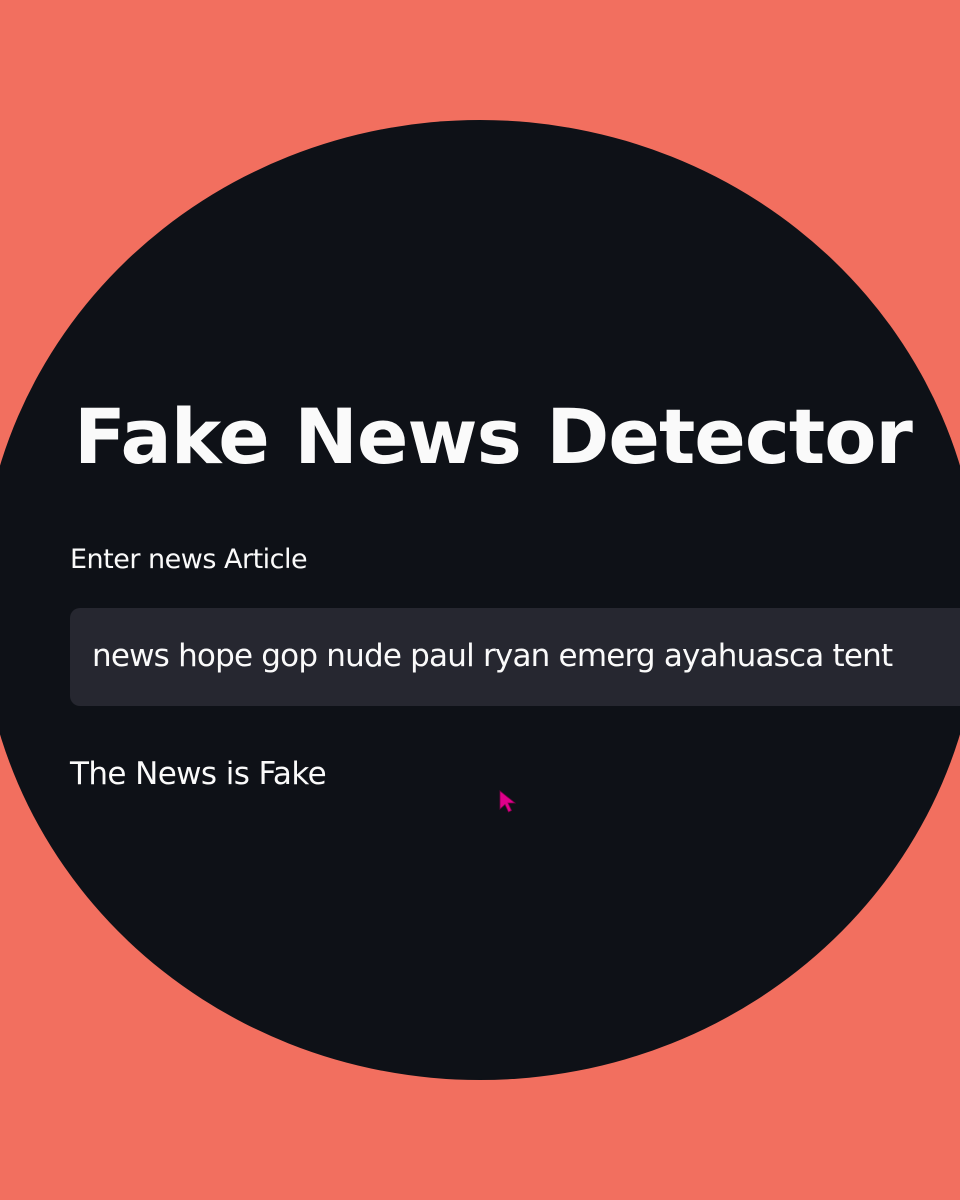  I want to click on news-article-label: Enter news Article, so click(189, 559).